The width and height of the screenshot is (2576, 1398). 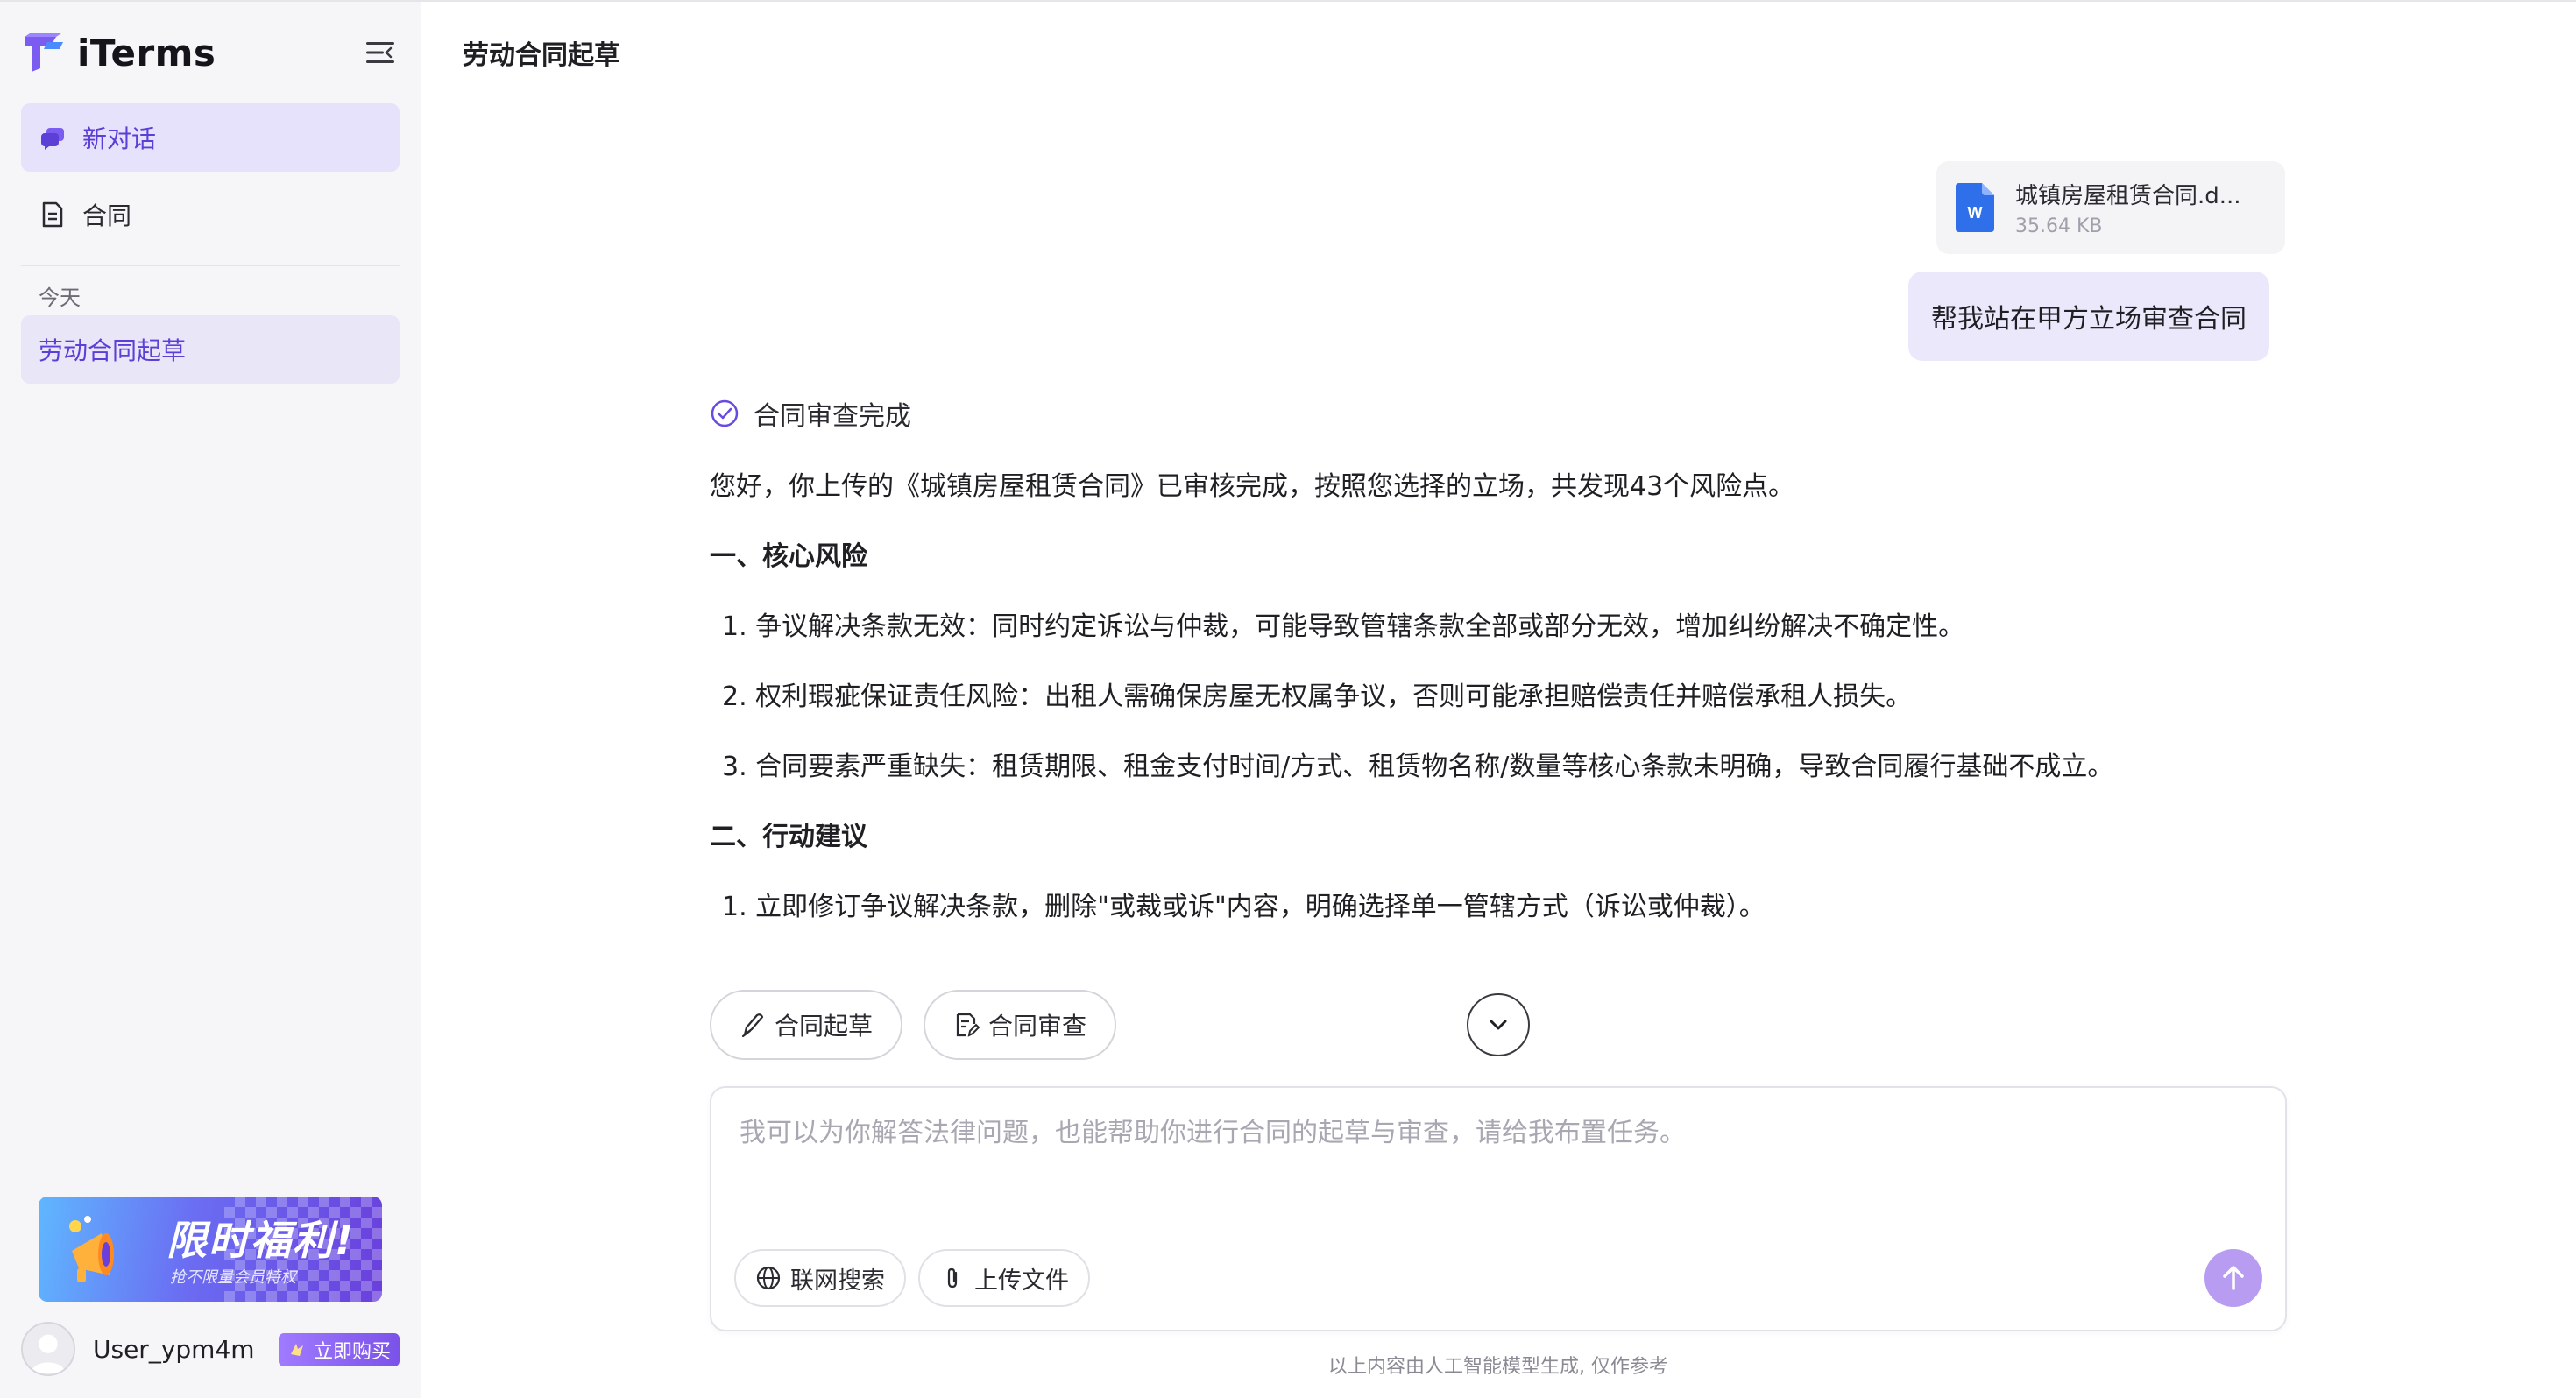 I want to click on collapse-sidebar-button, so click(x=380, y=52).